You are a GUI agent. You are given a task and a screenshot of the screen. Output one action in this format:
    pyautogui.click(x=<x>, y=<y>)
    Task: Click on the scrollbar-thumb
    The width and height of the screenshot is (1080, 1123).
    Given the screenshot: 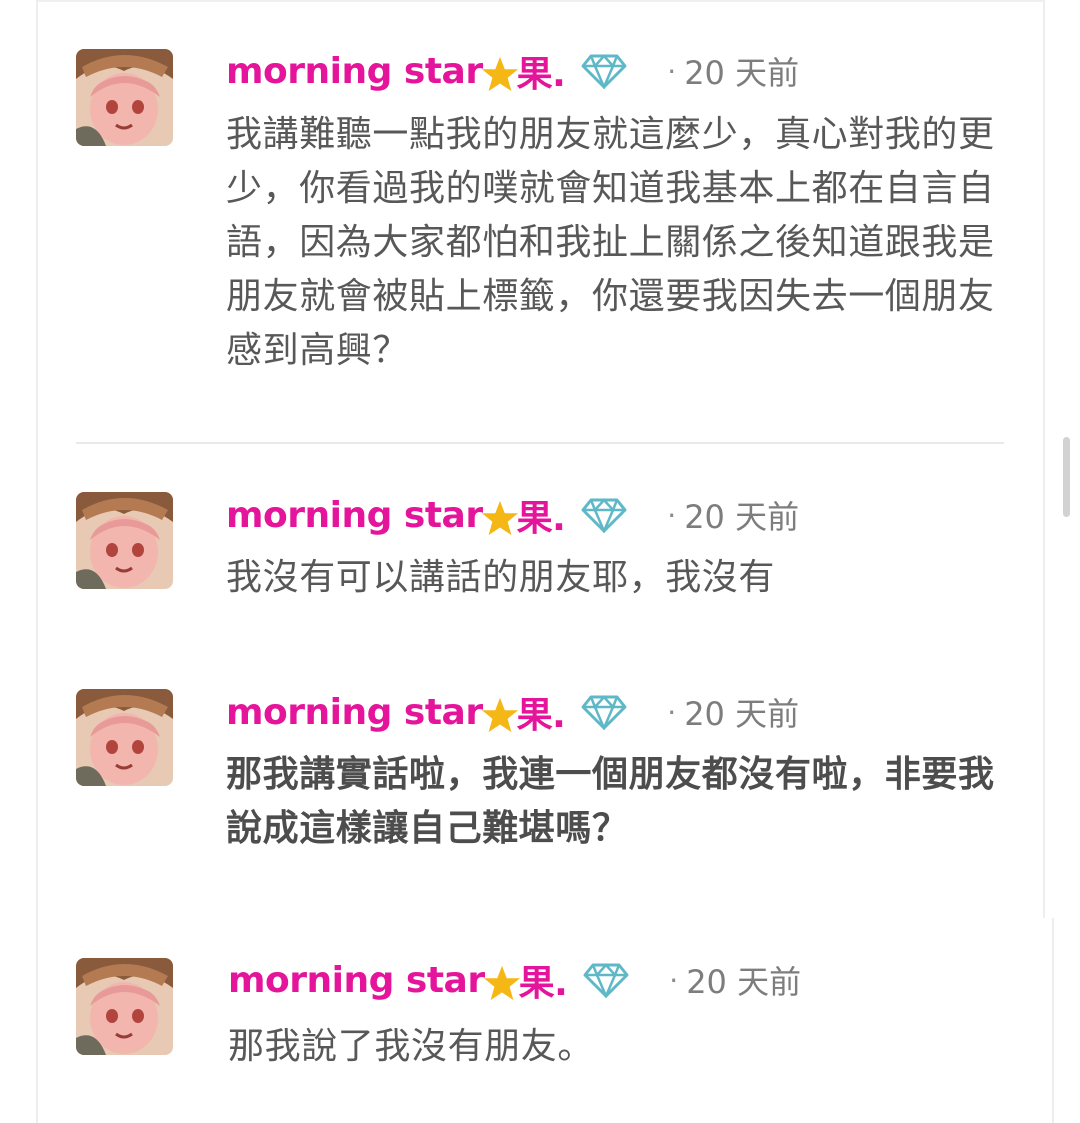 What is the action you would take?
    pyautogui.click(x=1066, y=477)
    